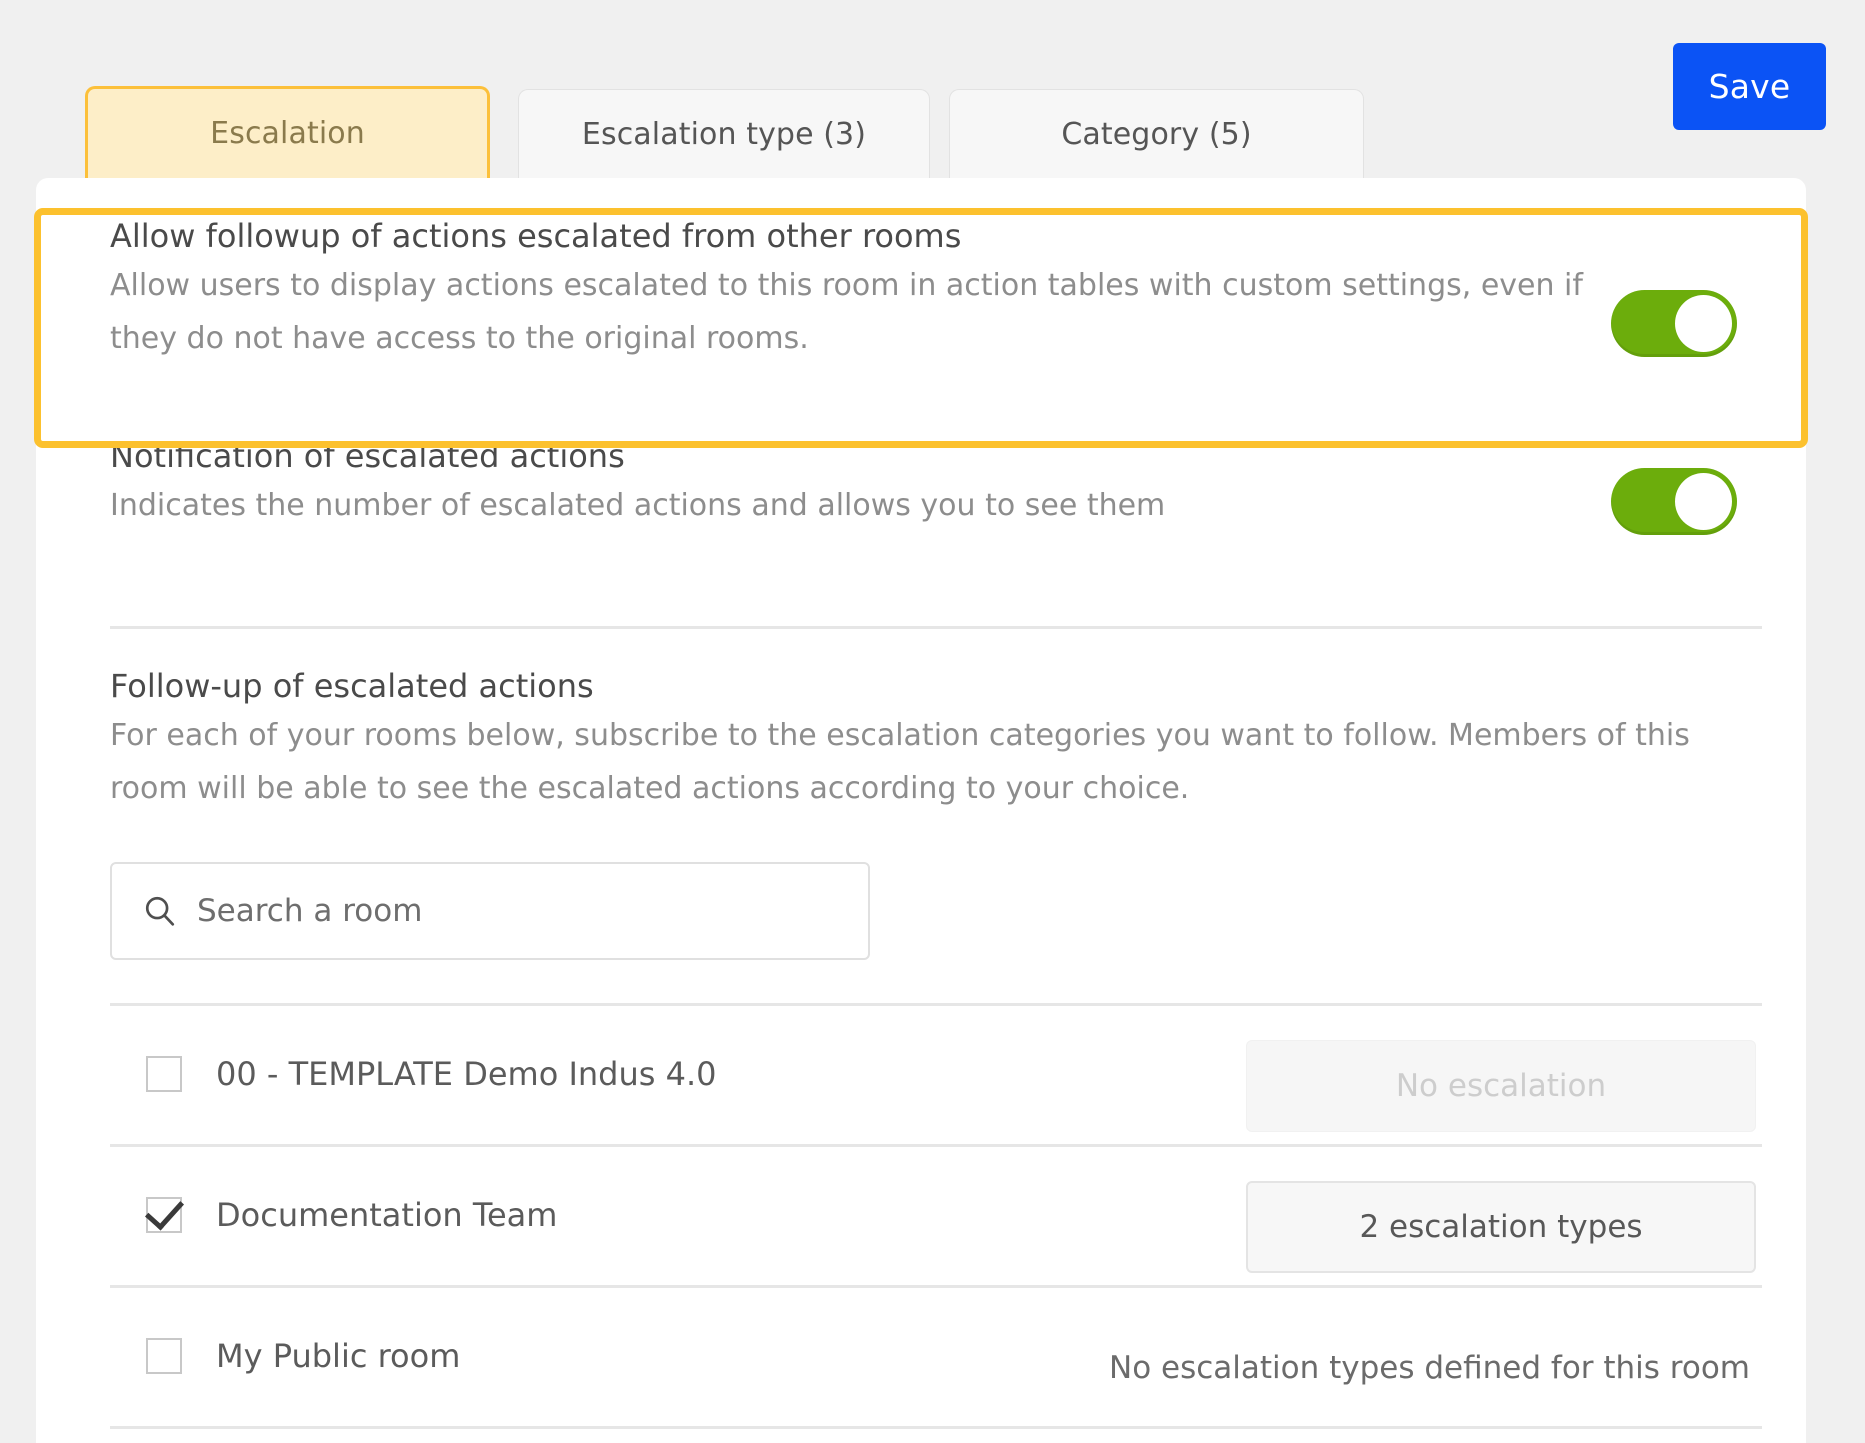 This screenshot has width=1865, height=1443. I want to click on tab-escalation-type-label: Escalation type (3), so click(724, 134).